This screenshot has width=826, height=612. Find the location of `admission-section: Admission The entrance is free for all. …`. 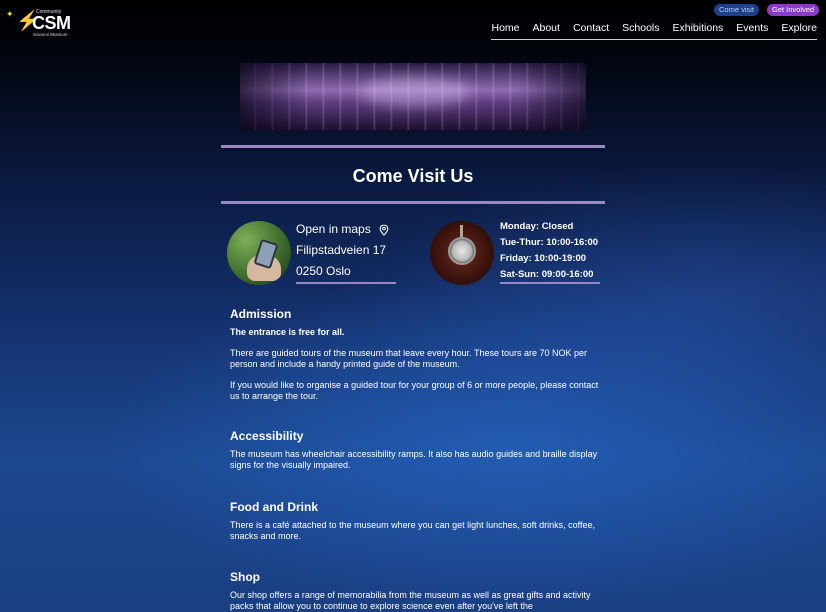

admission-section: Admission The entrance is free for all. … is located at coordinates (420, 359).